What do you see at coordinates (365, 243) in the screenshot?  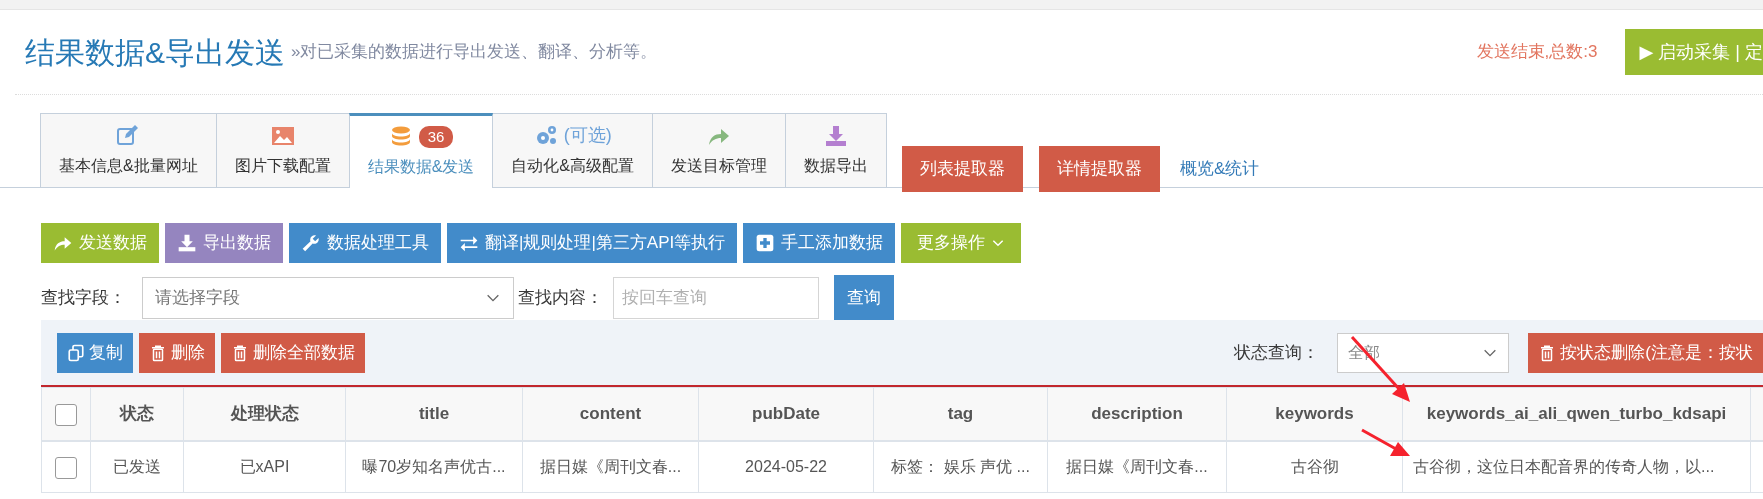 I see `toolbar-button: 数据处理工具` at bounding box center [365, 243].